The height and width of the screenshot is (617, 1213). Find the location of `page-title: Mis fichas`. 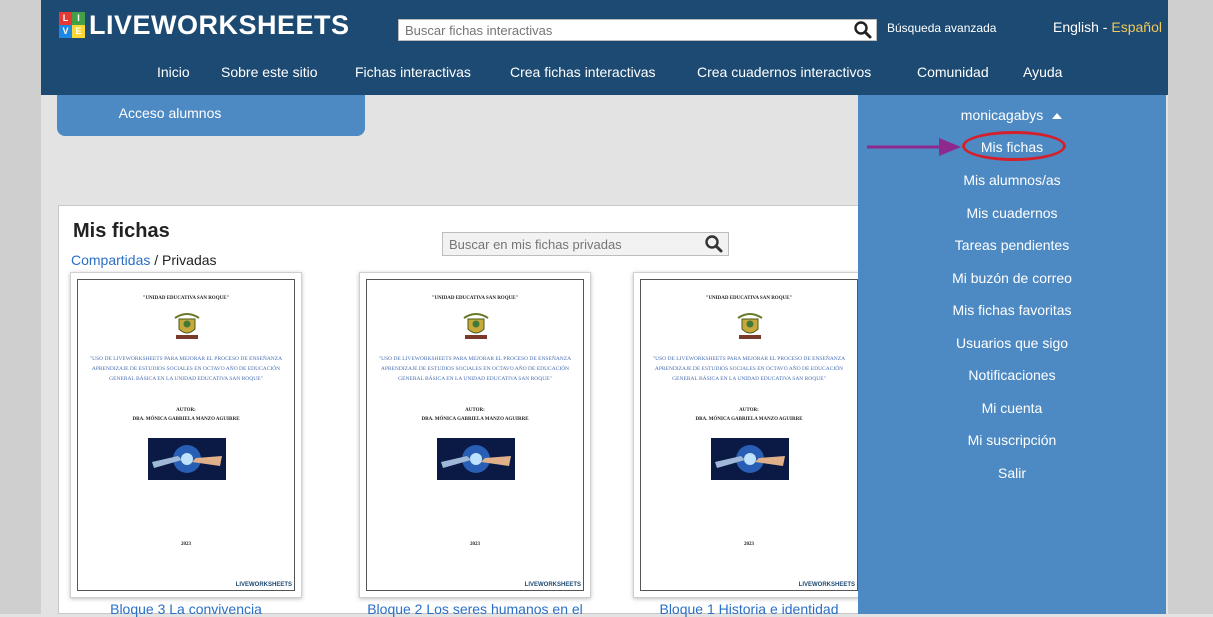

page-title: Mis fichas is located at coordinates (121, 231).